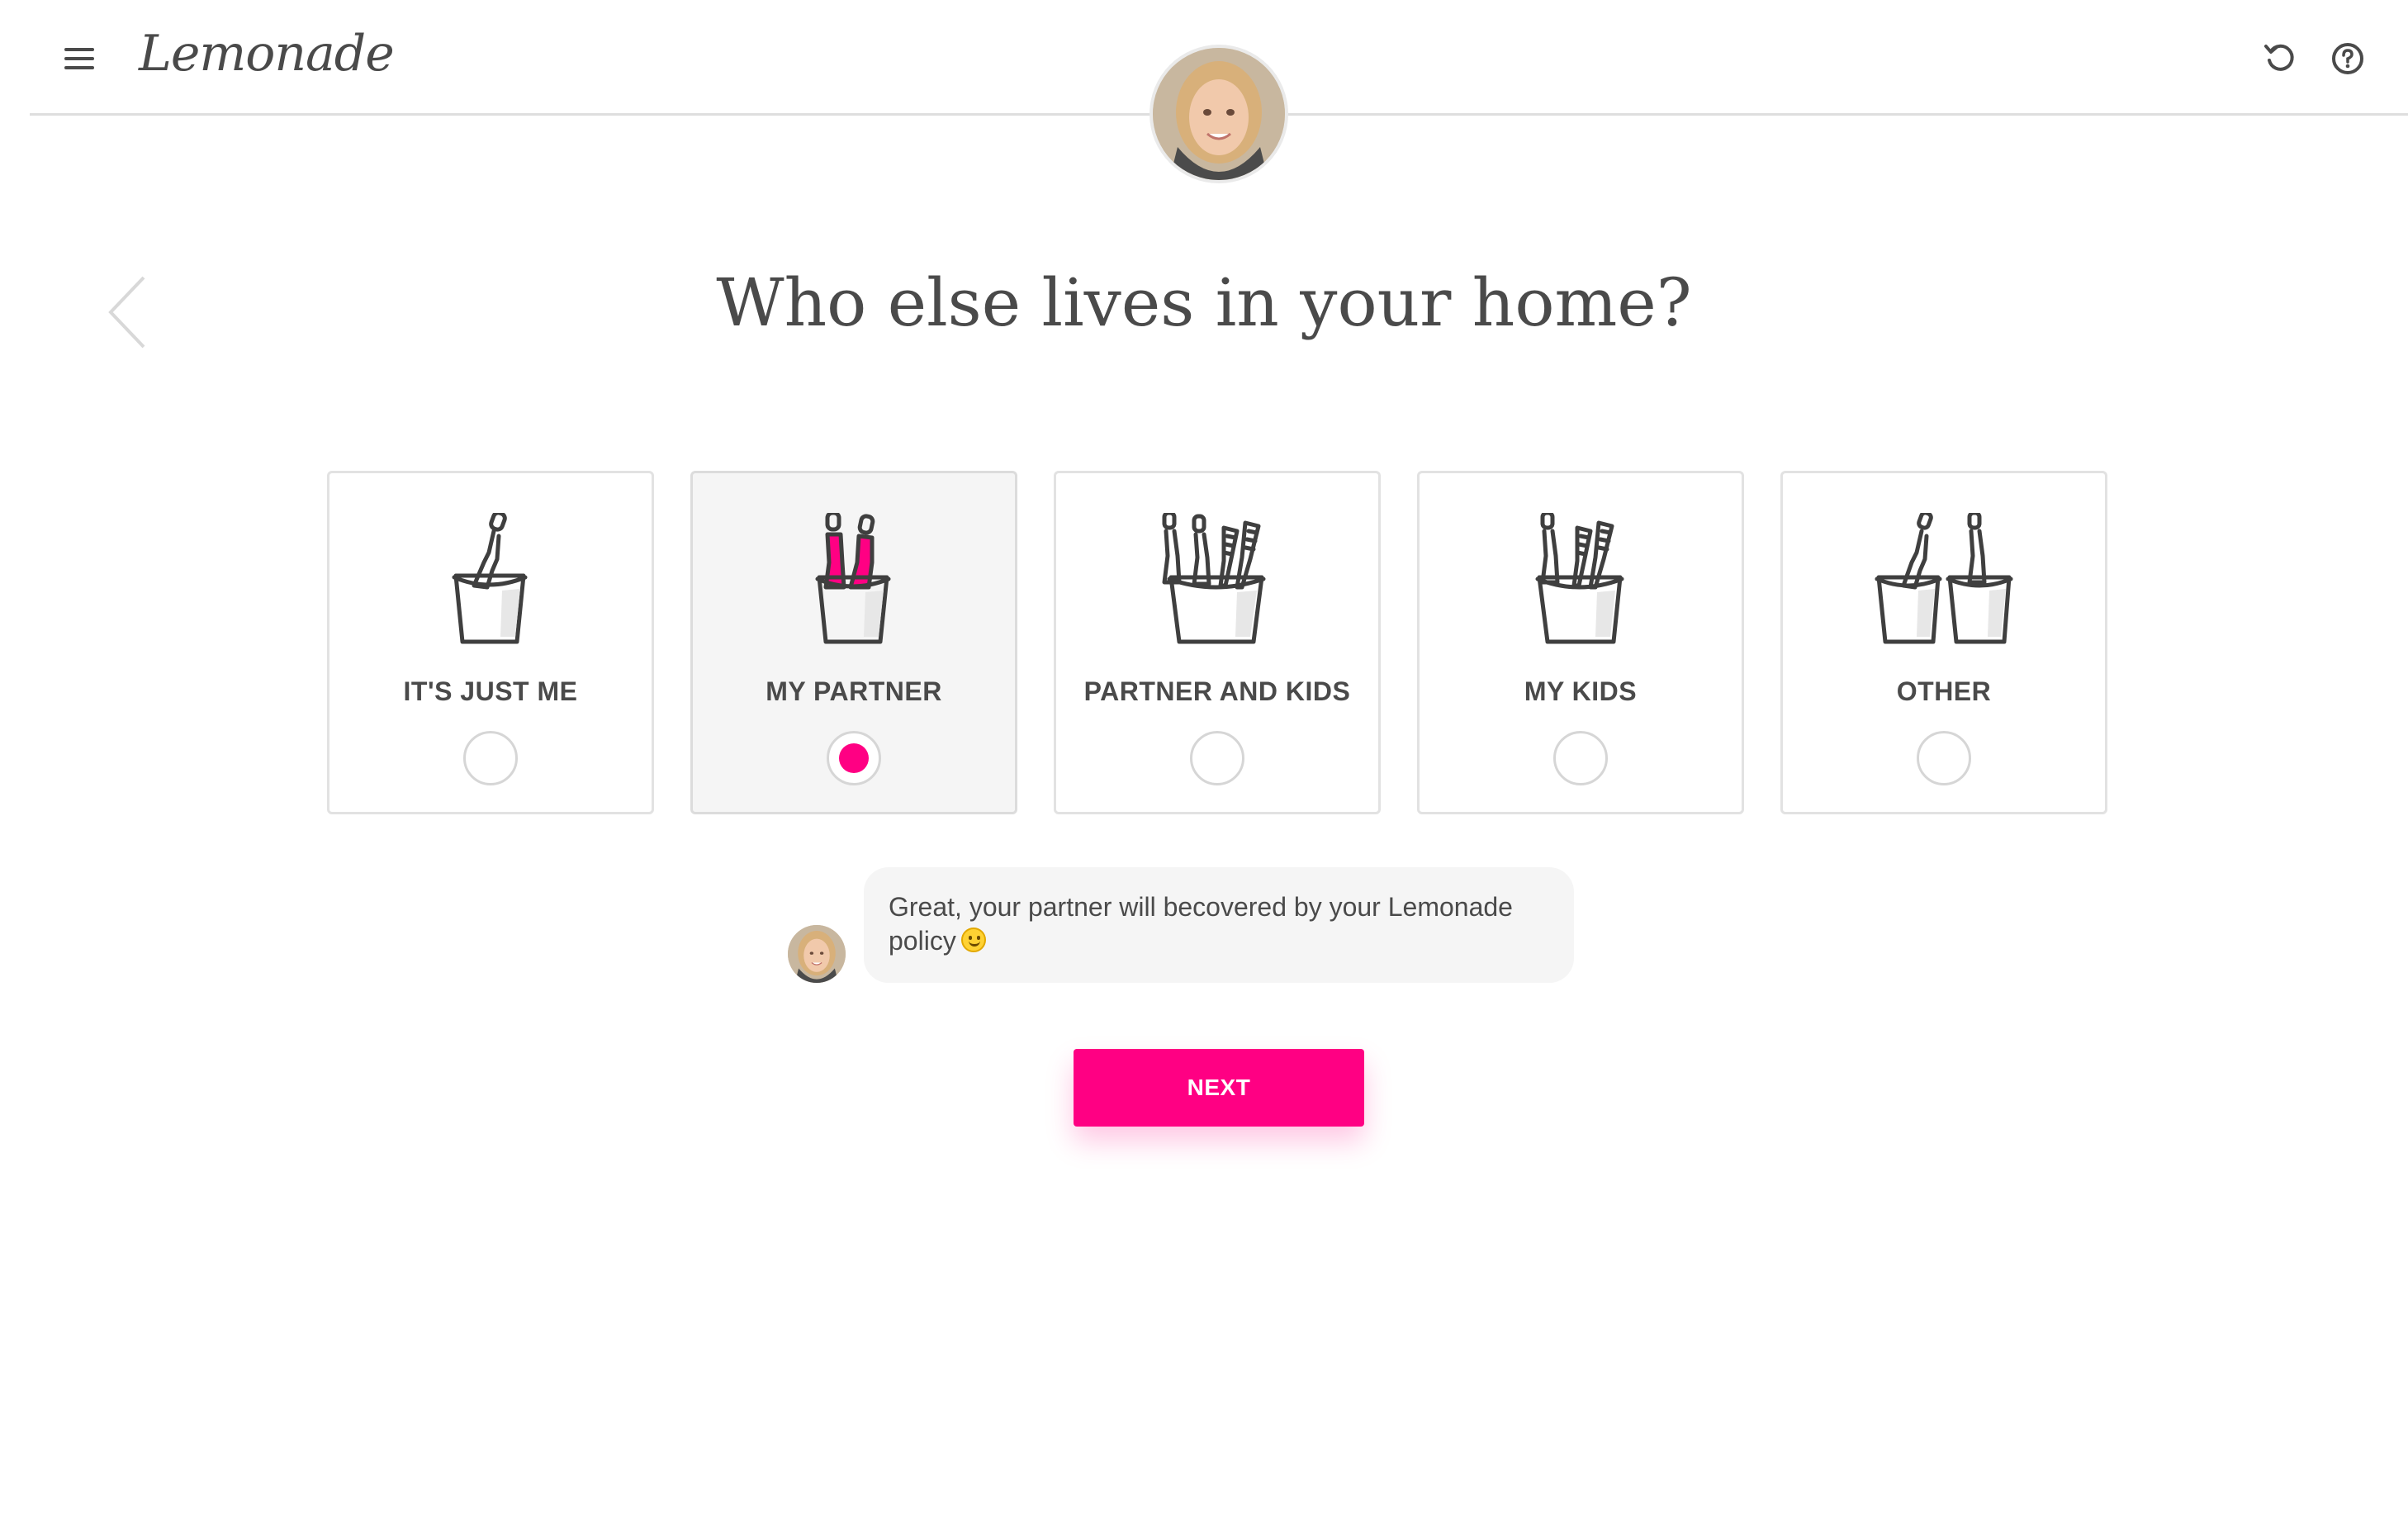  I want to click on next-button: NEXT, so click(1219, 1088).